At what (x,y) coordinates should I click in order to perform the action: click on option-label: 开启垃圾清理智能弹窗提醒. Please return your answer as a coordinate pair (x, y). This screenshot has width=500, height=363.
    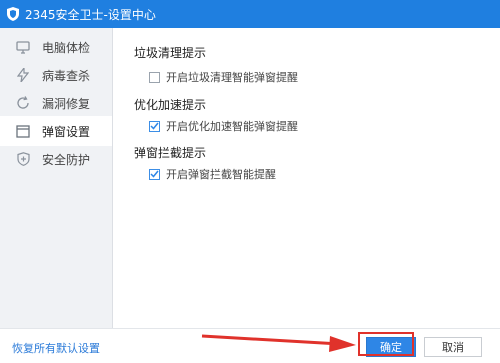
    Looking at the image, I should click on (232, 77).